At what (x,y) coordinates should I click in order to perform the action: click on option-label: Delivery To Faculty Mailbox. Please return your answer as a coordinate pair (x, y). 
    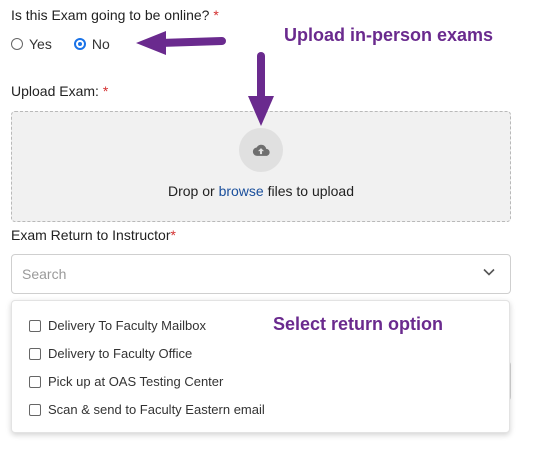
    Looking at the image, I should click on (127, 325).